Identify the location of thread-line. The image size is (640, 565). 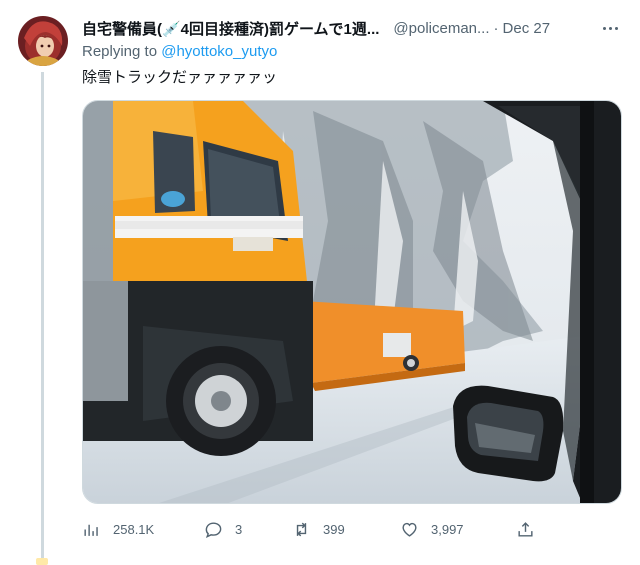
(42, 317).